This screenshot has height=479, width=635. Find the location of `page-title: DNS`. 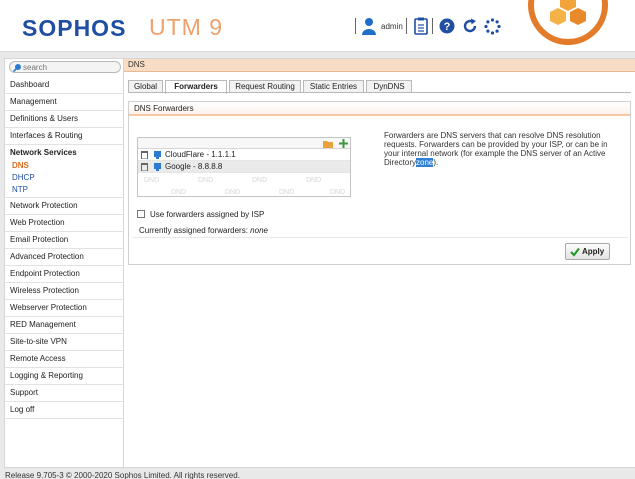

page-title: DNS is located at coordinates (379, 65).